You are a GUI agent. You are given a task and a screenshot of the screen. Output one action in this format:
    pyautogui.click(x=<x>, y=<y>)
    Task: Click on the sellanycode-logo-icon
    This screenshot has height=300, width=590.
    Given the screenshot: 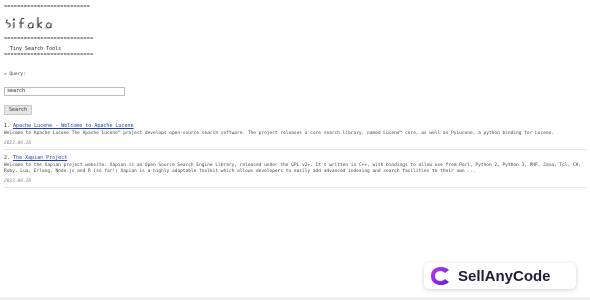 What is the action you would take?
    pyautogui.click(x=440, y=276)
    